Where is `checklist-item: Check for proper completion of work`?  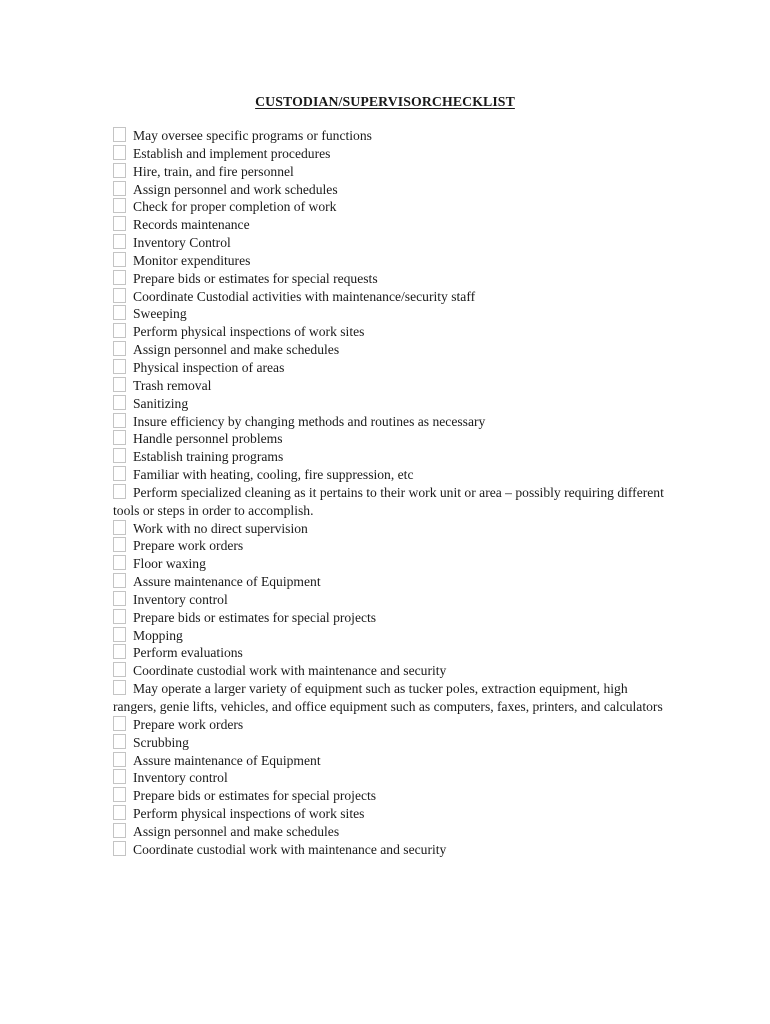 checklist-item: Check for proper completion of work is located at coordinates (393, 207).